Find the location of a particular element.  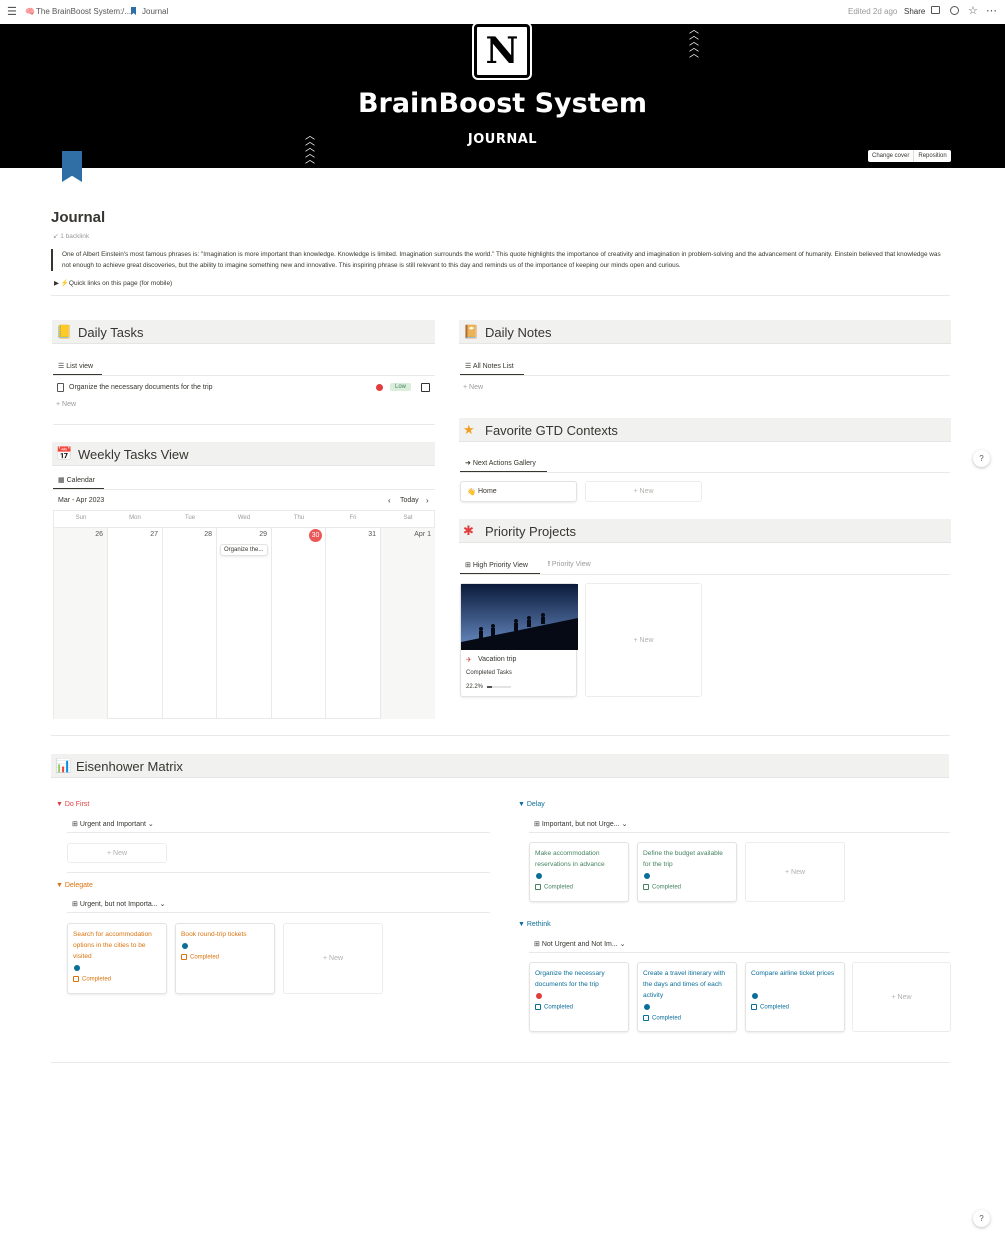

priority-dot is located at coordinates (379, 387).